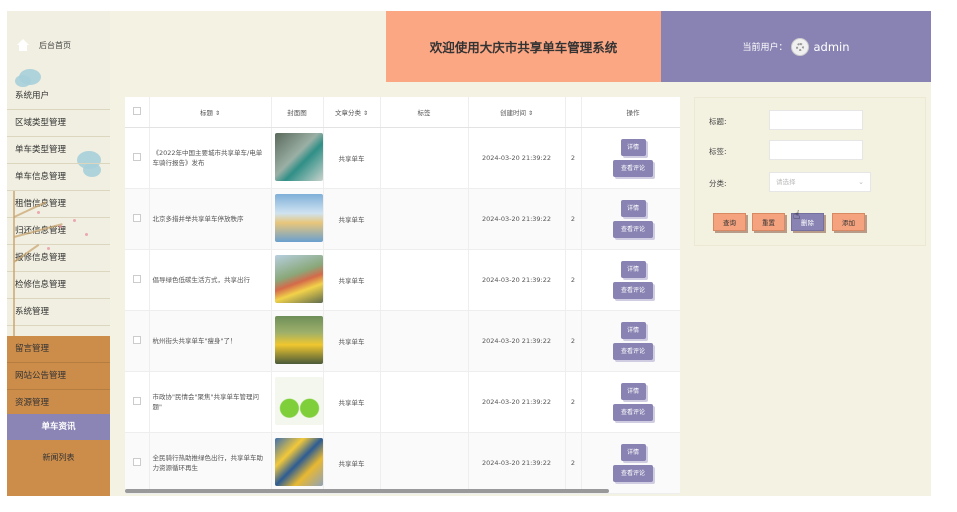  I want to click on sidebar-subitem-news-list: 新闻列表, so click(58, 458).